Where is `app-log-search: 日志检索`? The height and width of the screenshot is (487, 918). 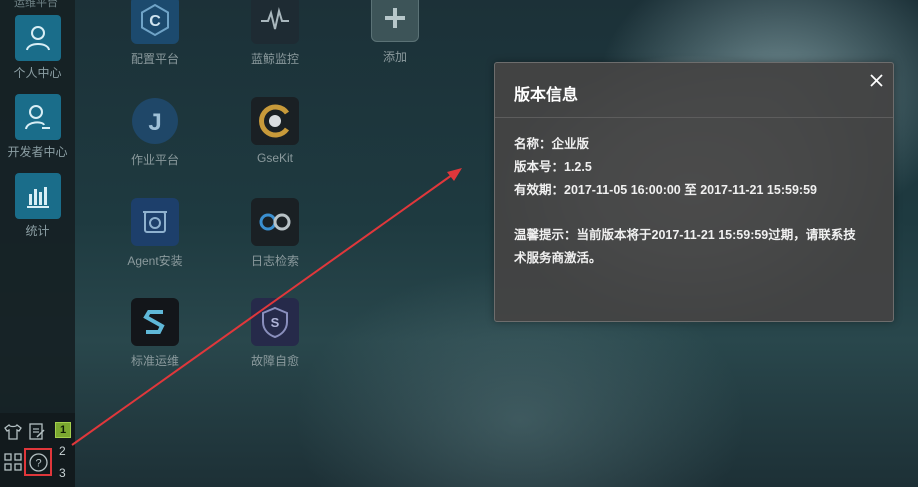 app-log-search: 日志检索 is located at coordinates (275, 233).